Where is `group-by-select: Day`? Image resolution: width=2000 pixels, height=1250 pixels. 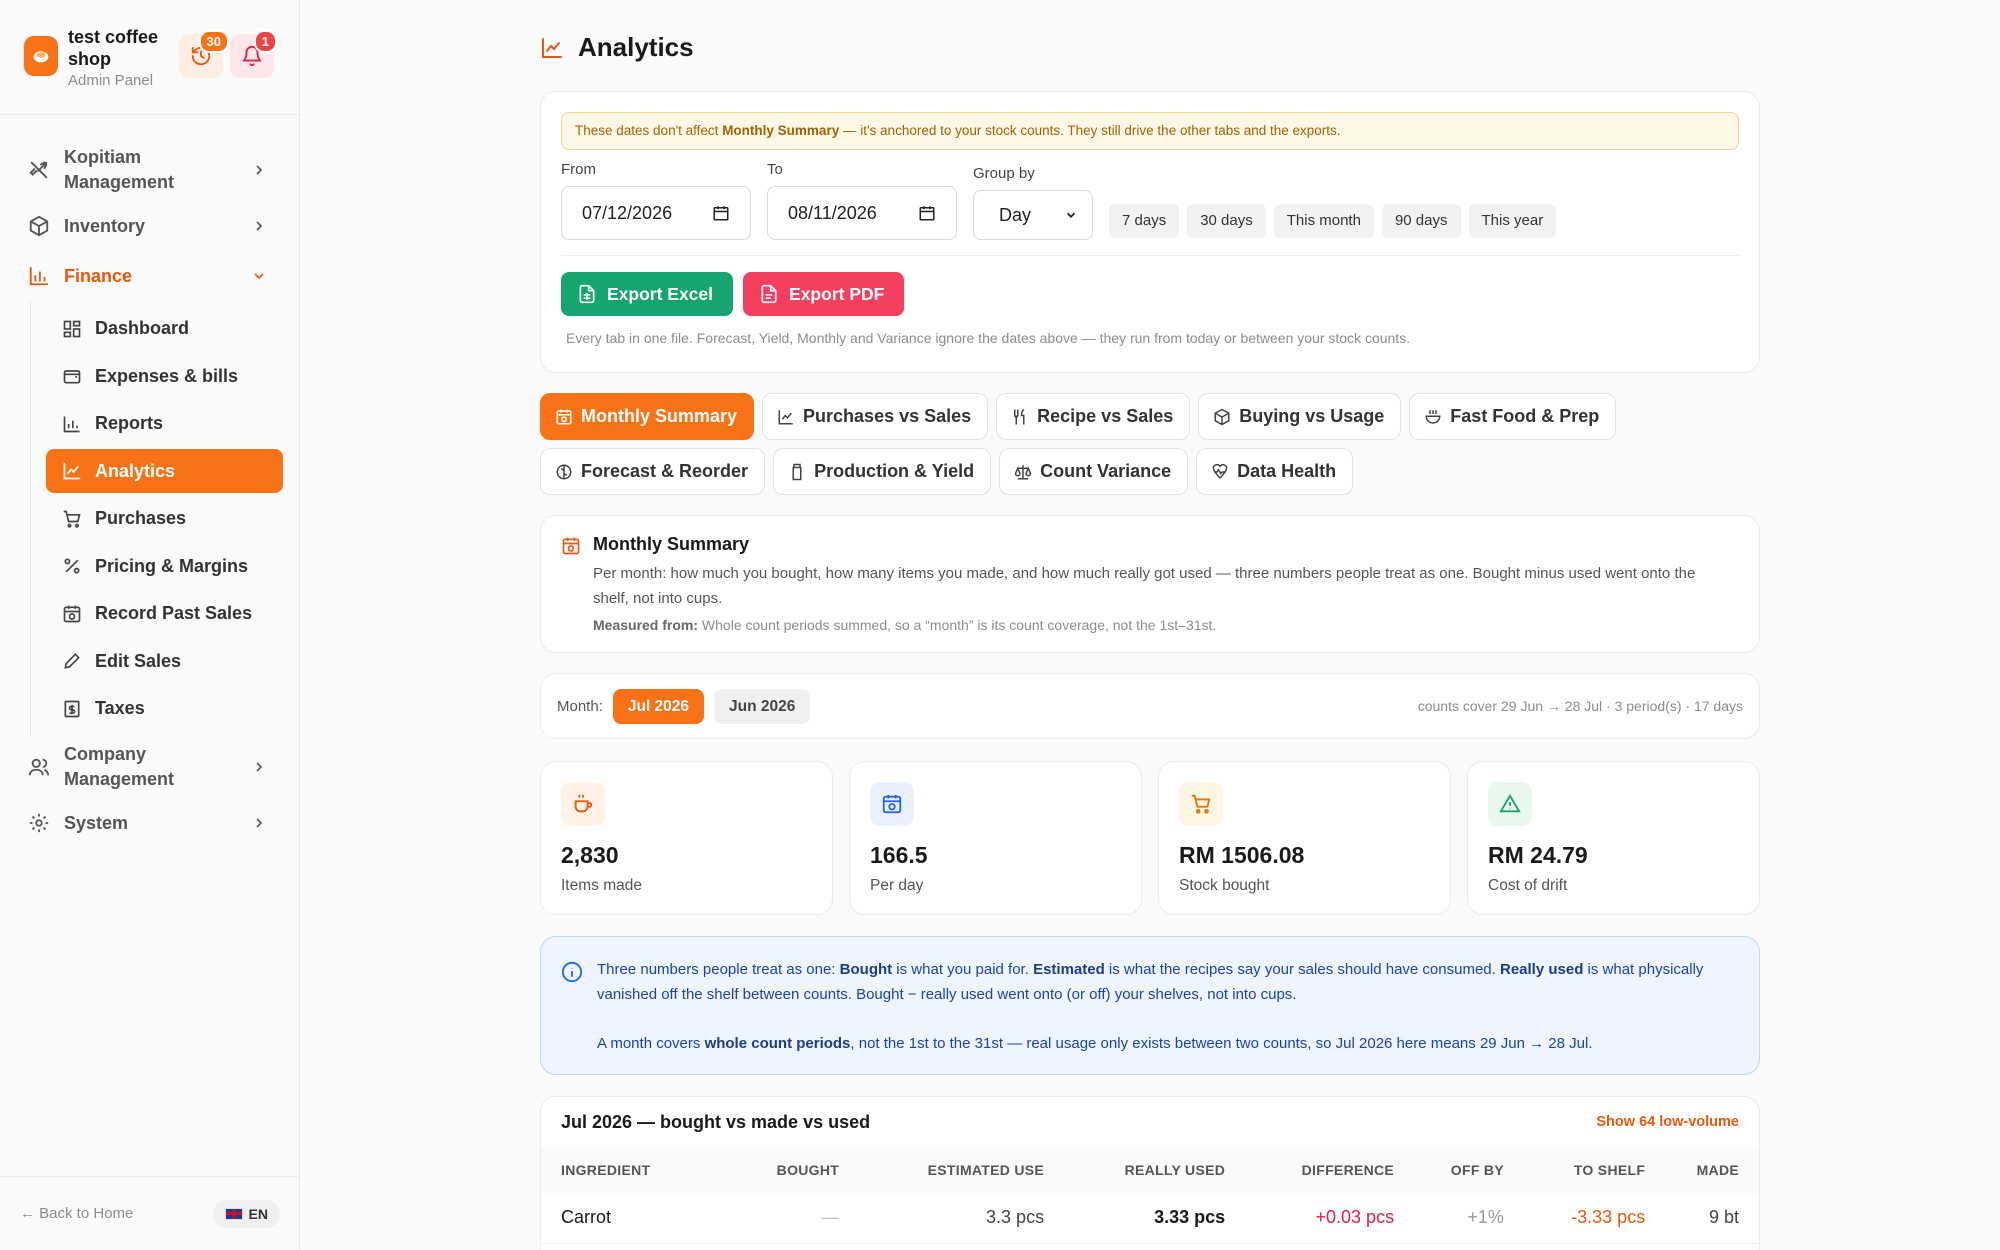
group-by-select: Day is located at coordinates (1033, 215).